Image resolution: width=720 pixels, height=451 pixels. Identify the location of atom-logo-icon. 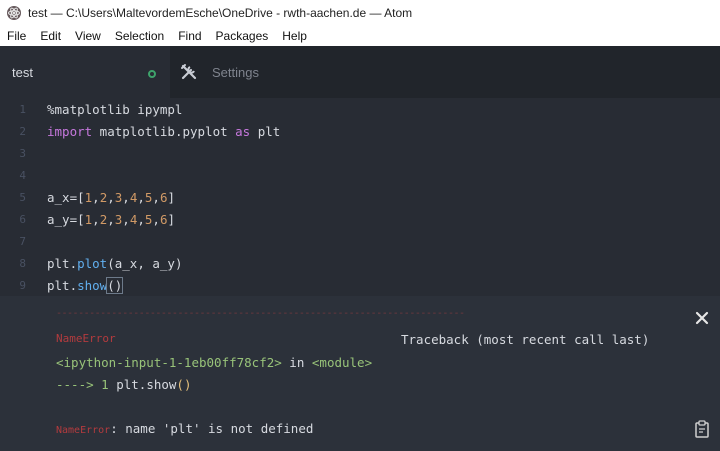
(14, 13).